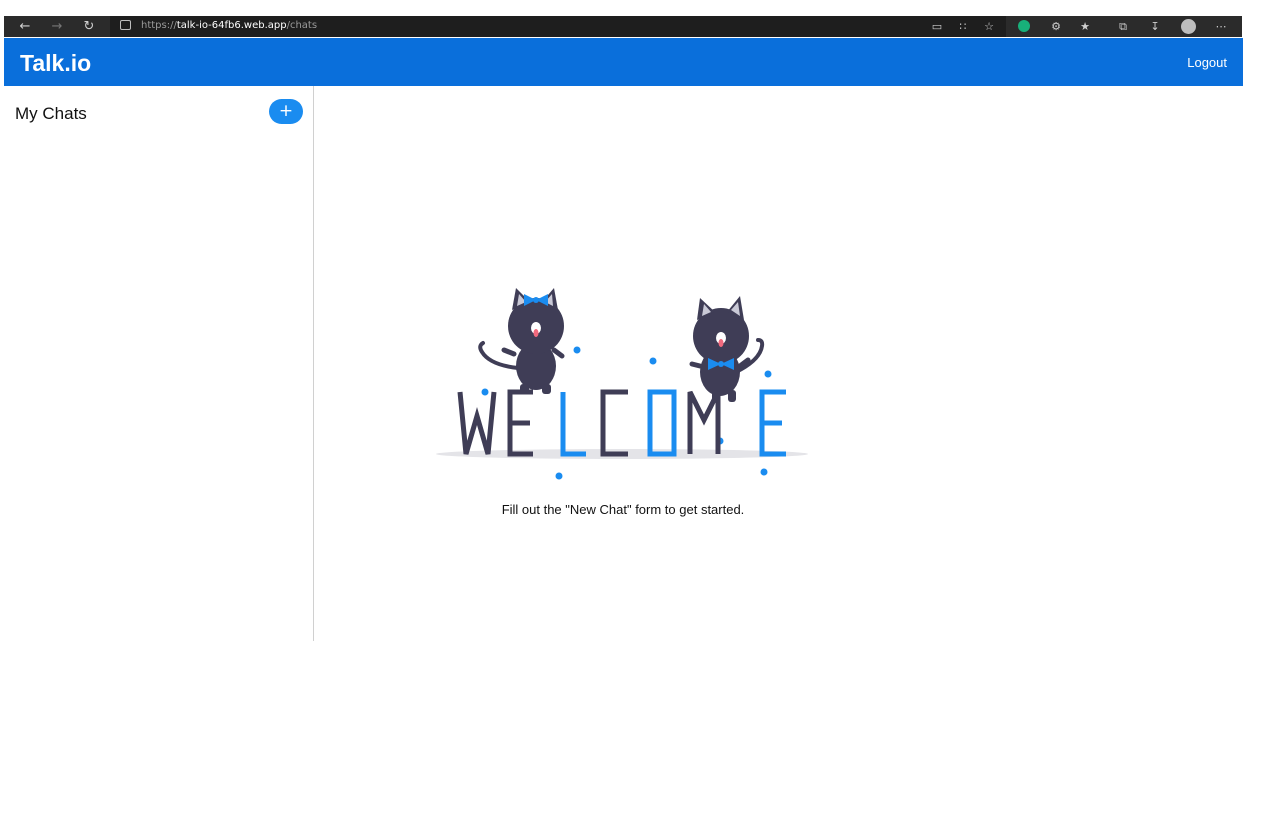 Image resolution: width=1261 pixels, height=823 pixels. What do you see at coordinates (1221, 26) in the screenshot?
I see `more-icon: ⋯` at bounding box center [1221, 26].